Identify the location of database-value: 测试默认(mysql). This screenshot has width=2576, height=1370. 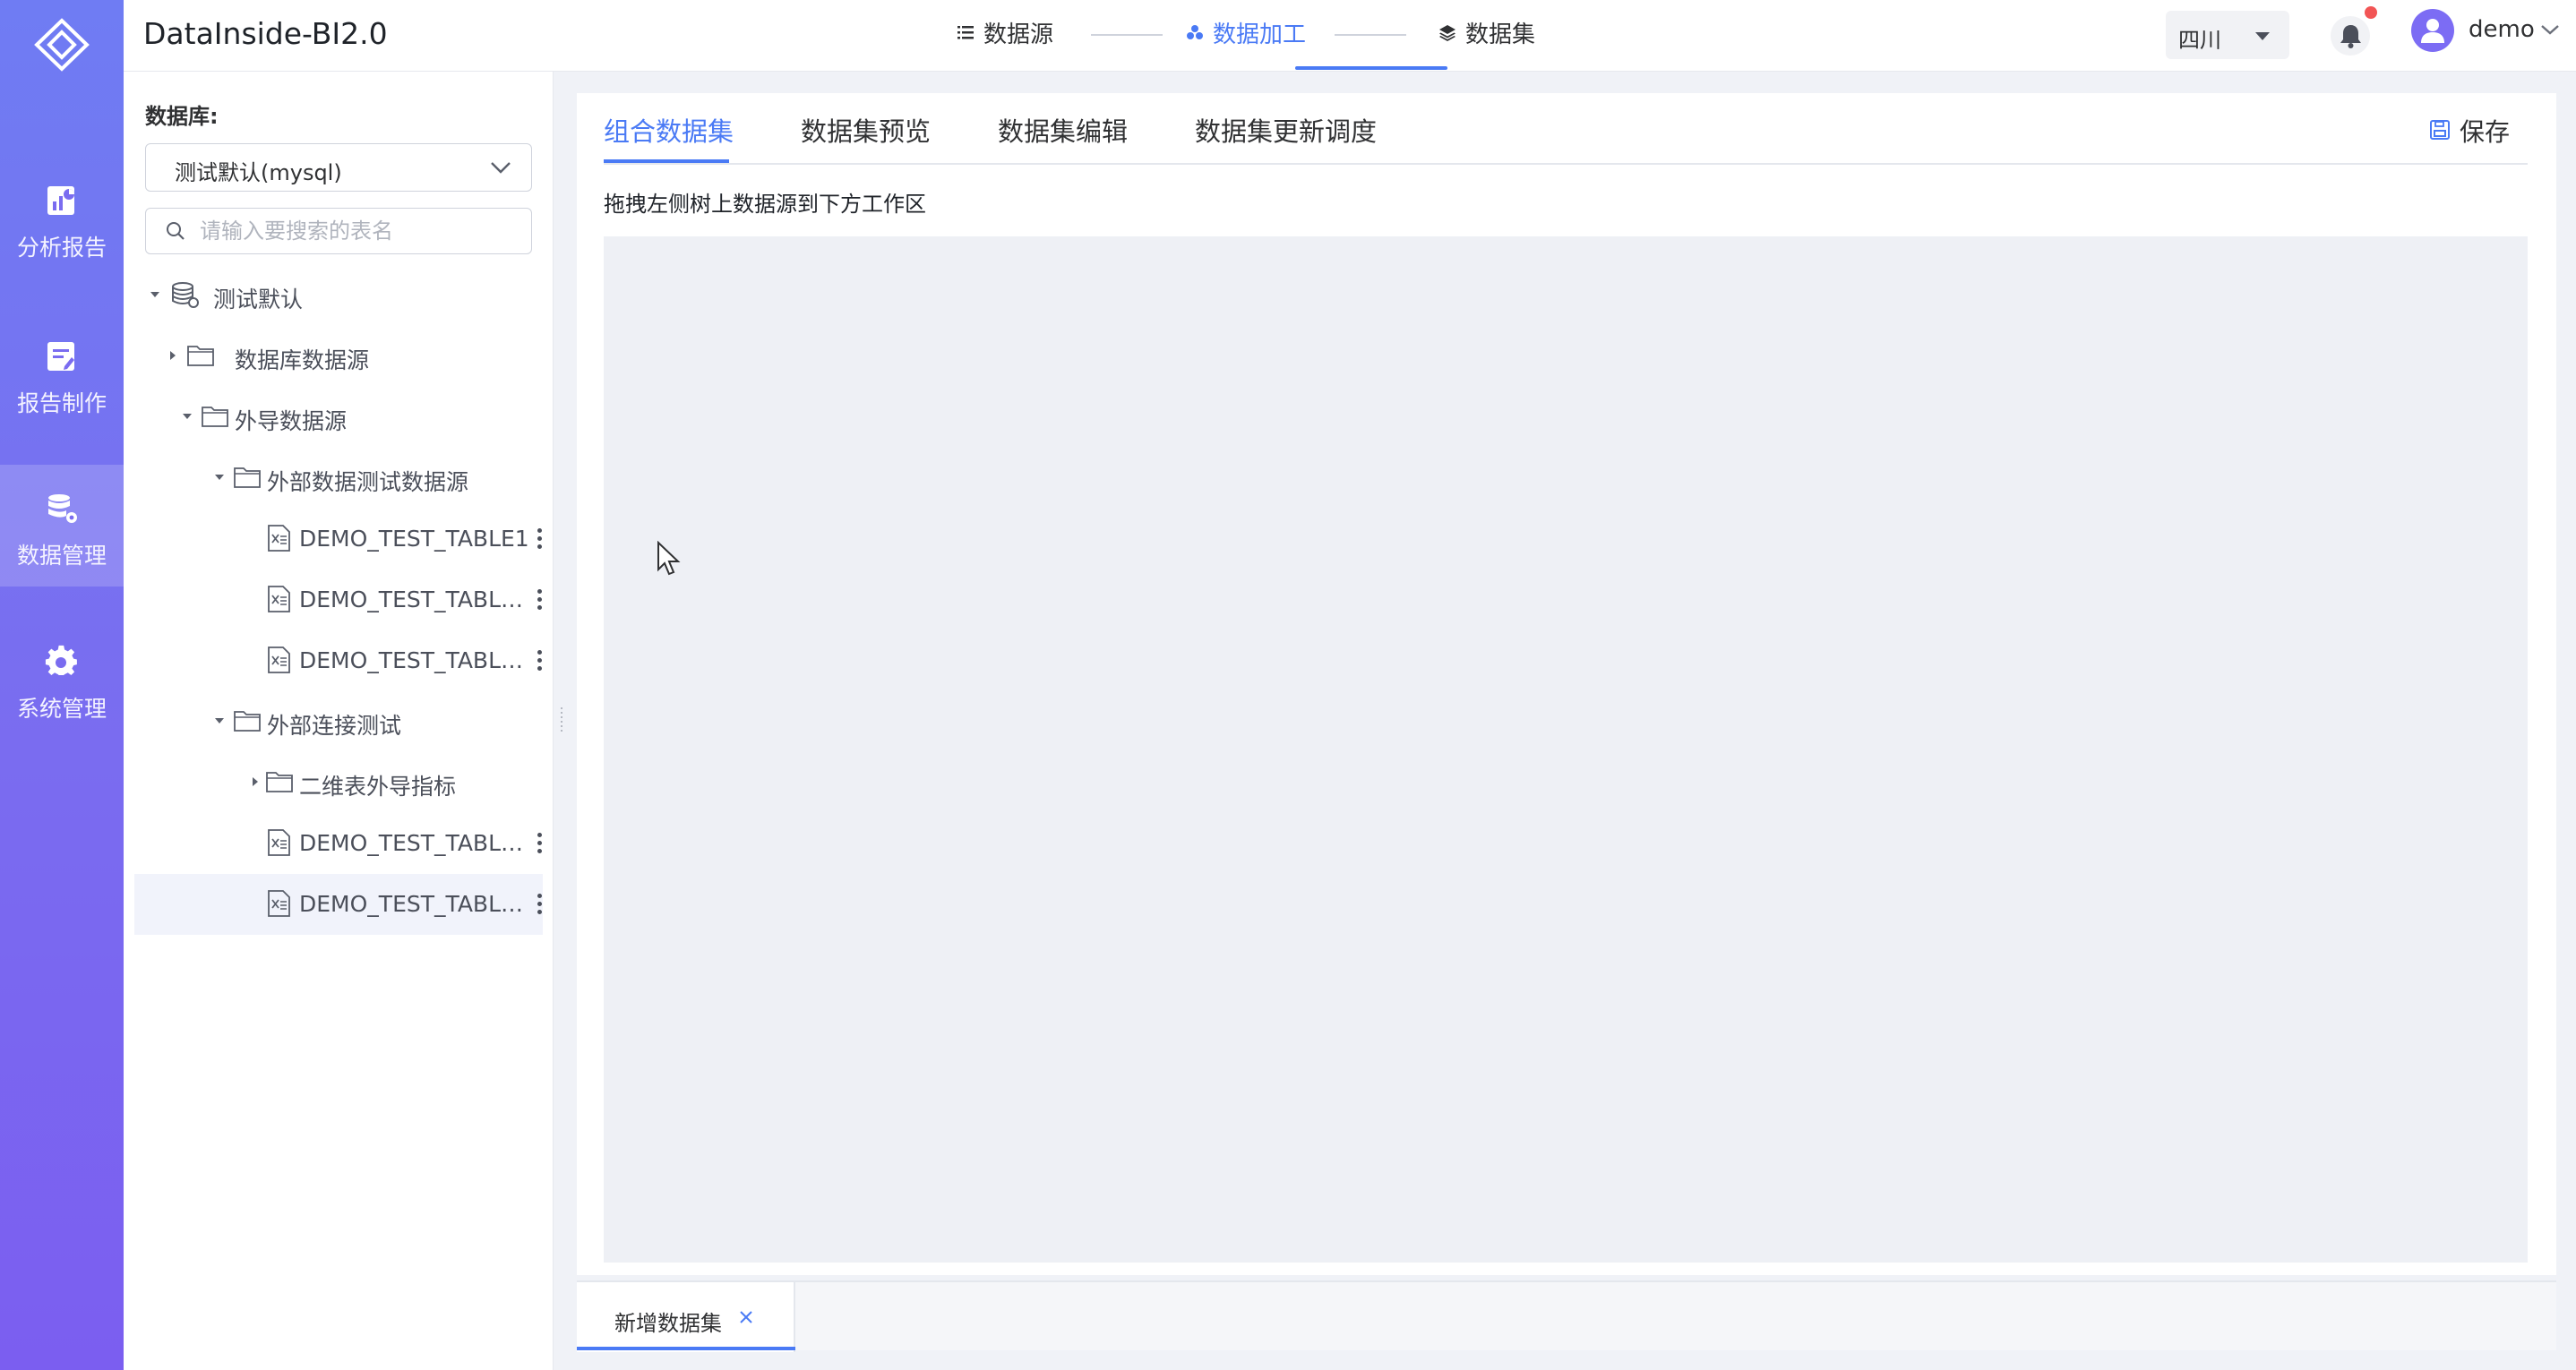
(258, 173).